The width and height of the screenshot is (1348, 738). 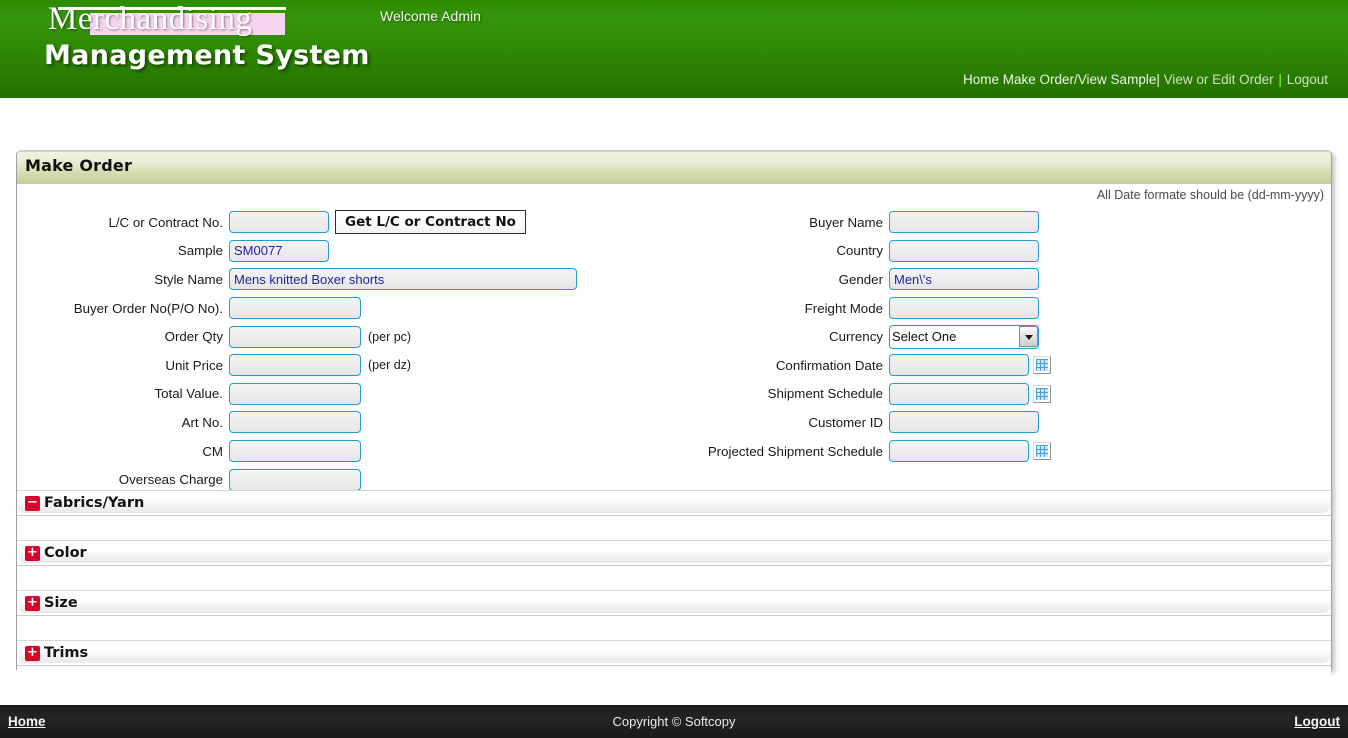 I want to click on accordion-header-size: + Size, so click(x=674, y=603).